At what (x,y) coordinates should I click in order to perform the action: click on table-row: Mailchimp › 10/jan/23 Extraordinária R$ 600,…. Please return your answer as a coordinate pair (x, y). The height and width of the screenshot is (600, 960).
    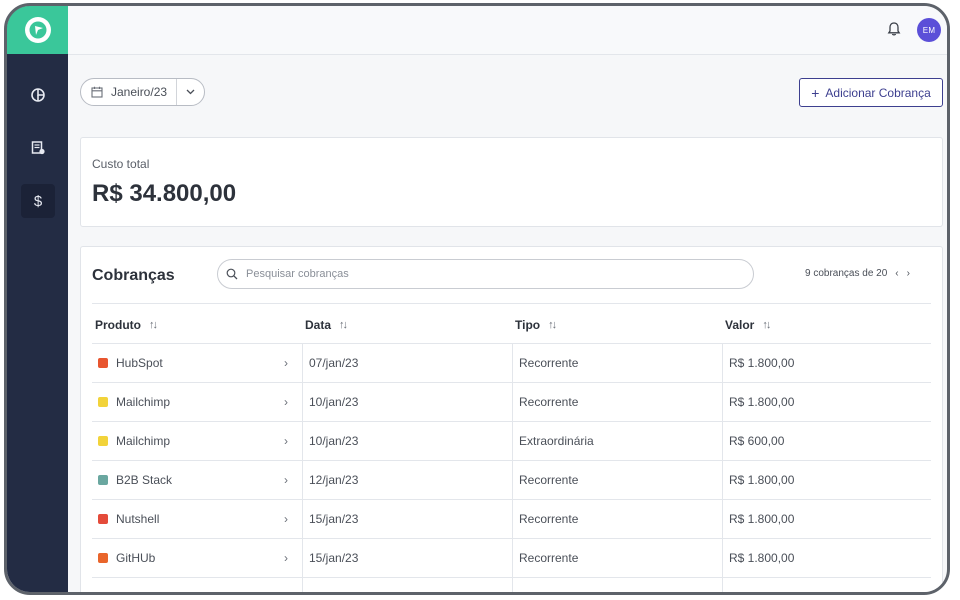
    Looking at the image, I should click on (511, 440).